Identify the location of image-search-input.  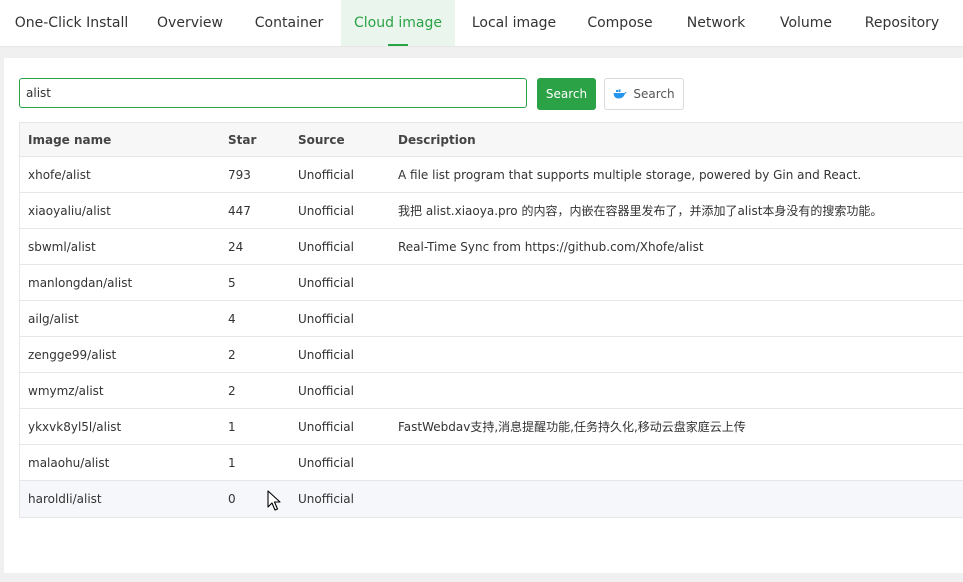
(273, 93).